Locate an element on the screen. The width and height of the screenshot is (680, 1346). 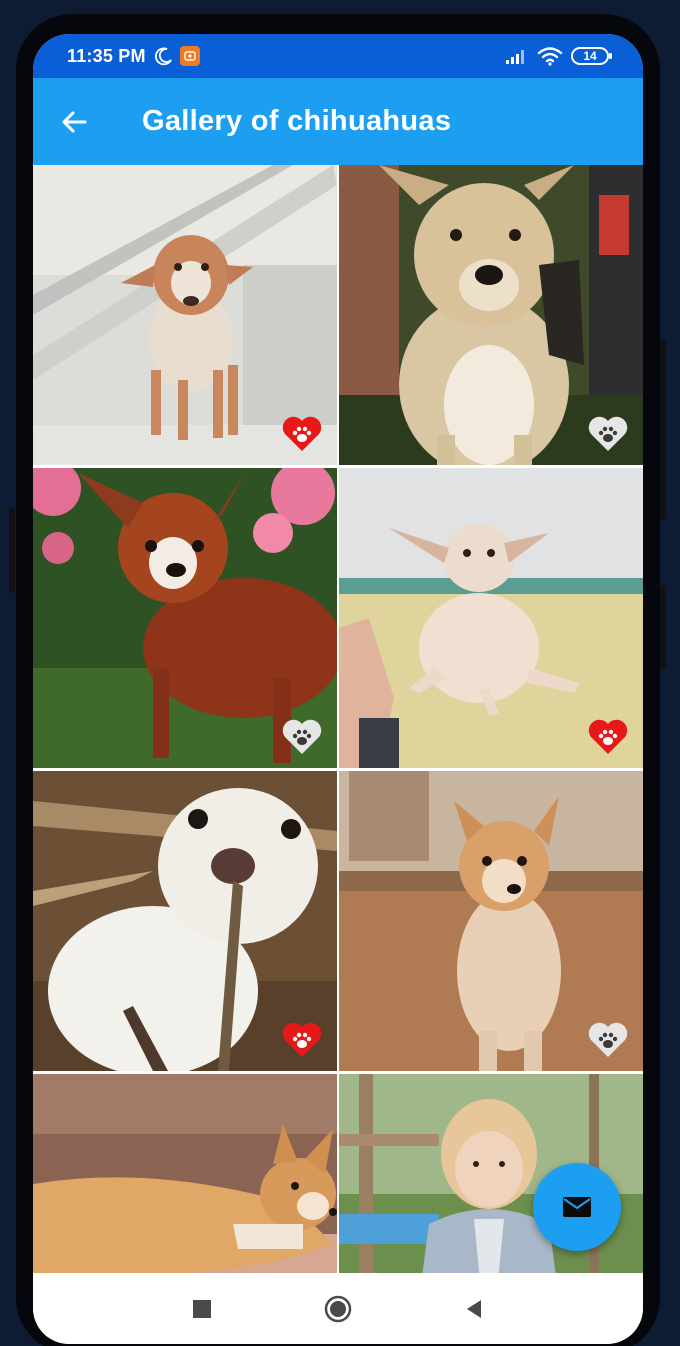
back-triangle-icon is located at coordinates (474, 1308).